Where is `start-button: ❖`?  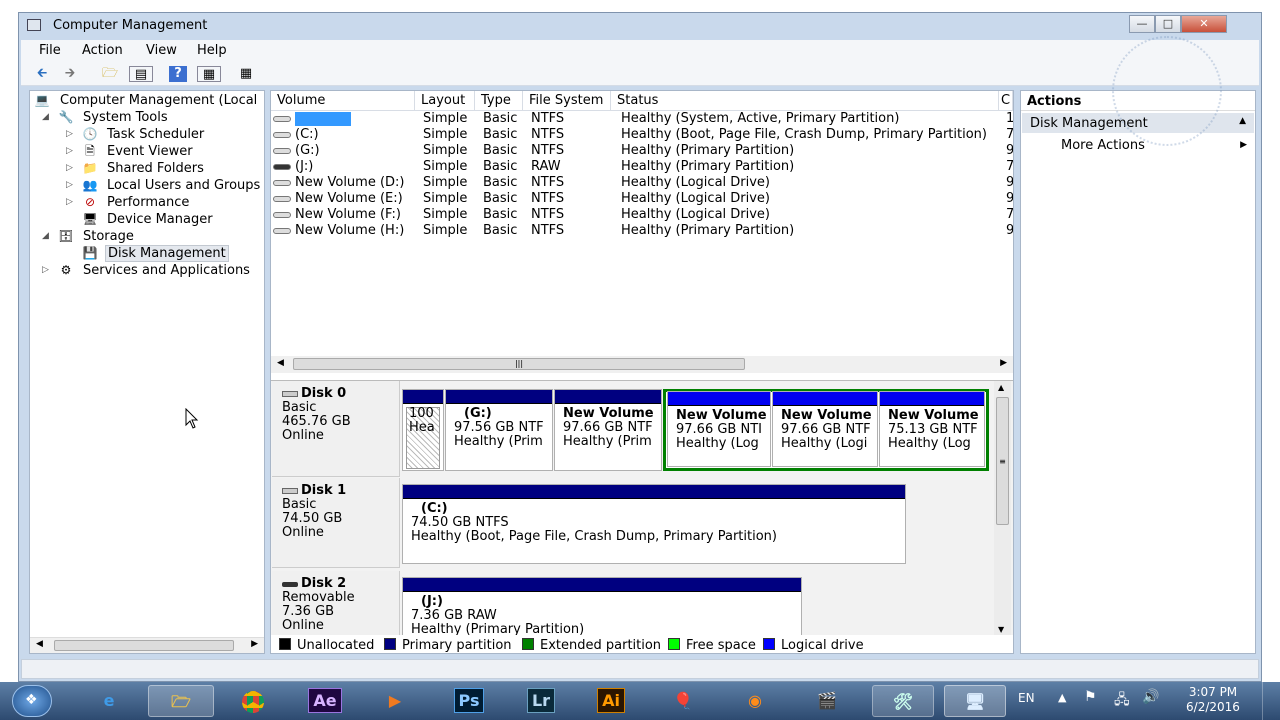 start-button: ❖ is located at coordinates (32, 701).